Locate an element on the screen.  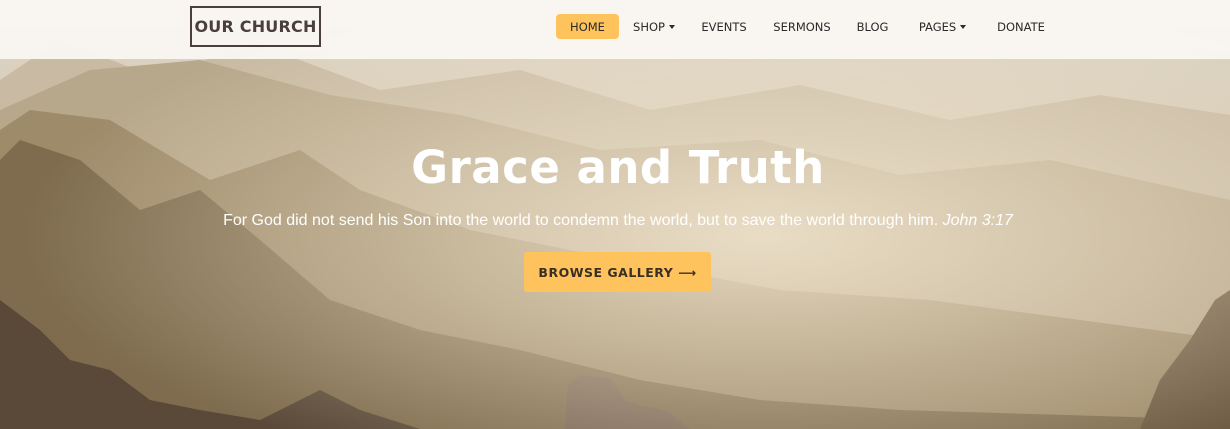
nav-item-donate: DONATE is located at coordinates (1021, 26).